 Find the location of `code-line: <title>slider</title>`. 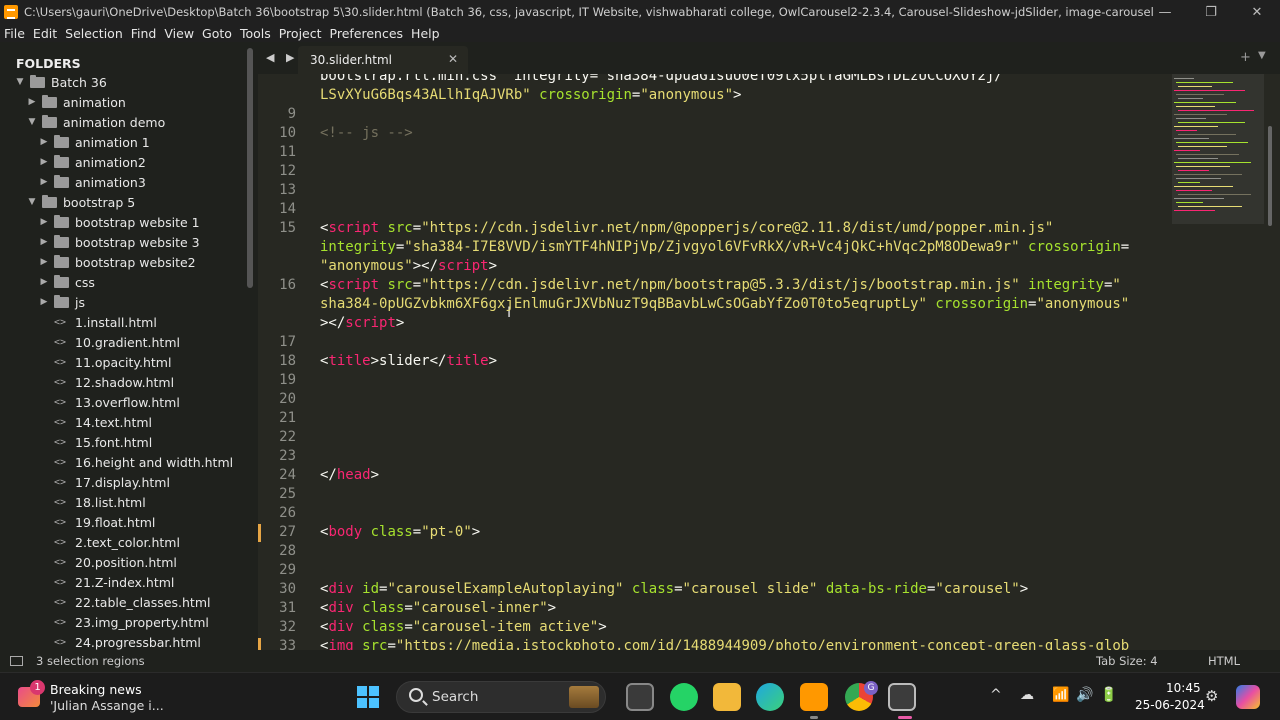

code-line: <title>slider</title> is located at coordinates (408, 361).